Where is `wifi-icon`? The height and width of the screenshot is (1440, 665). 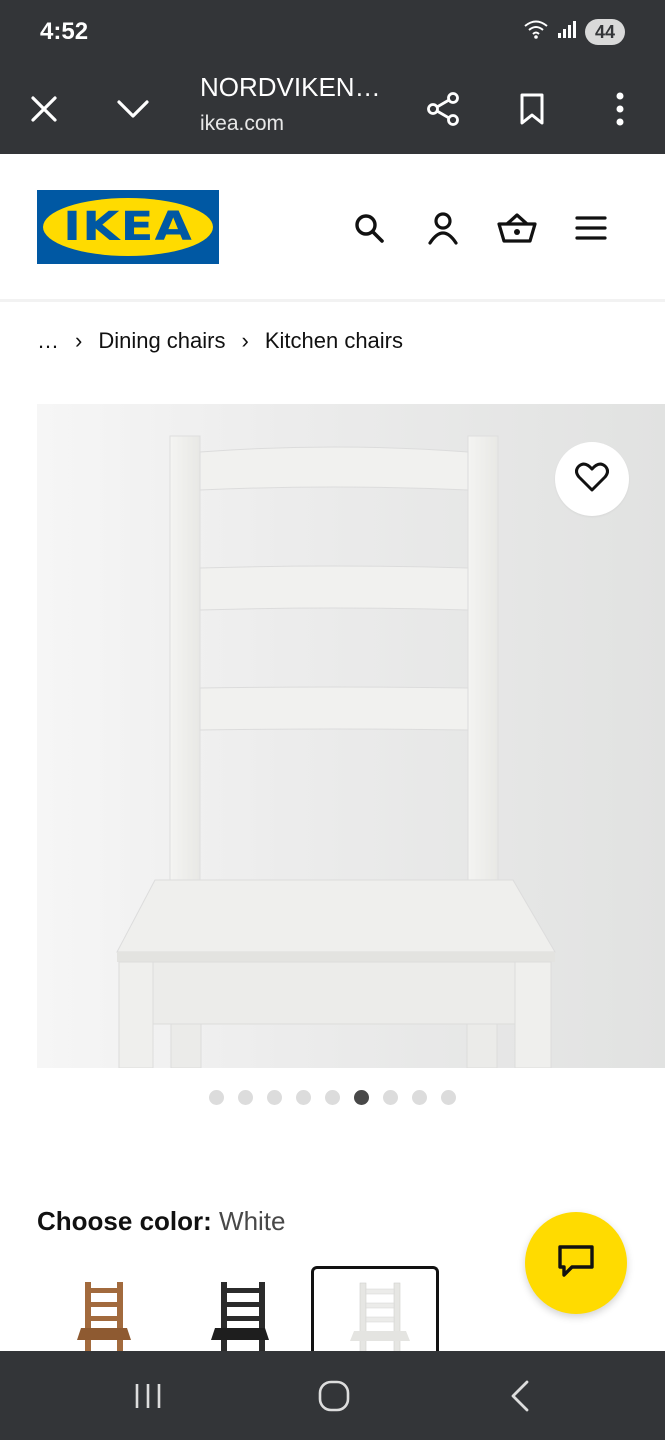
wifi-icon is located at coordinates (536, 31).